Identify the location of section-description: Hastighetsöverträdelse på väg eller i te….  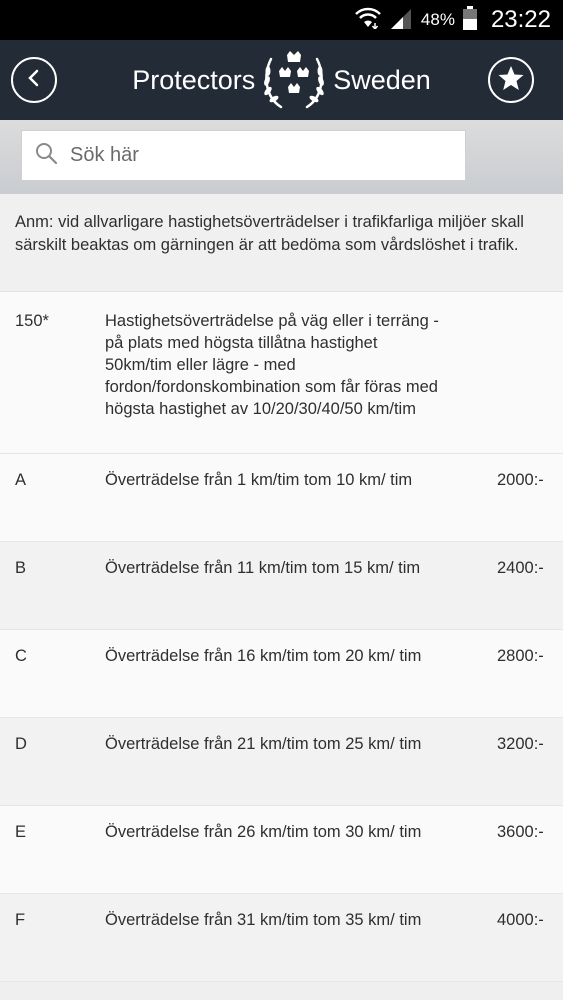
(272, 365).